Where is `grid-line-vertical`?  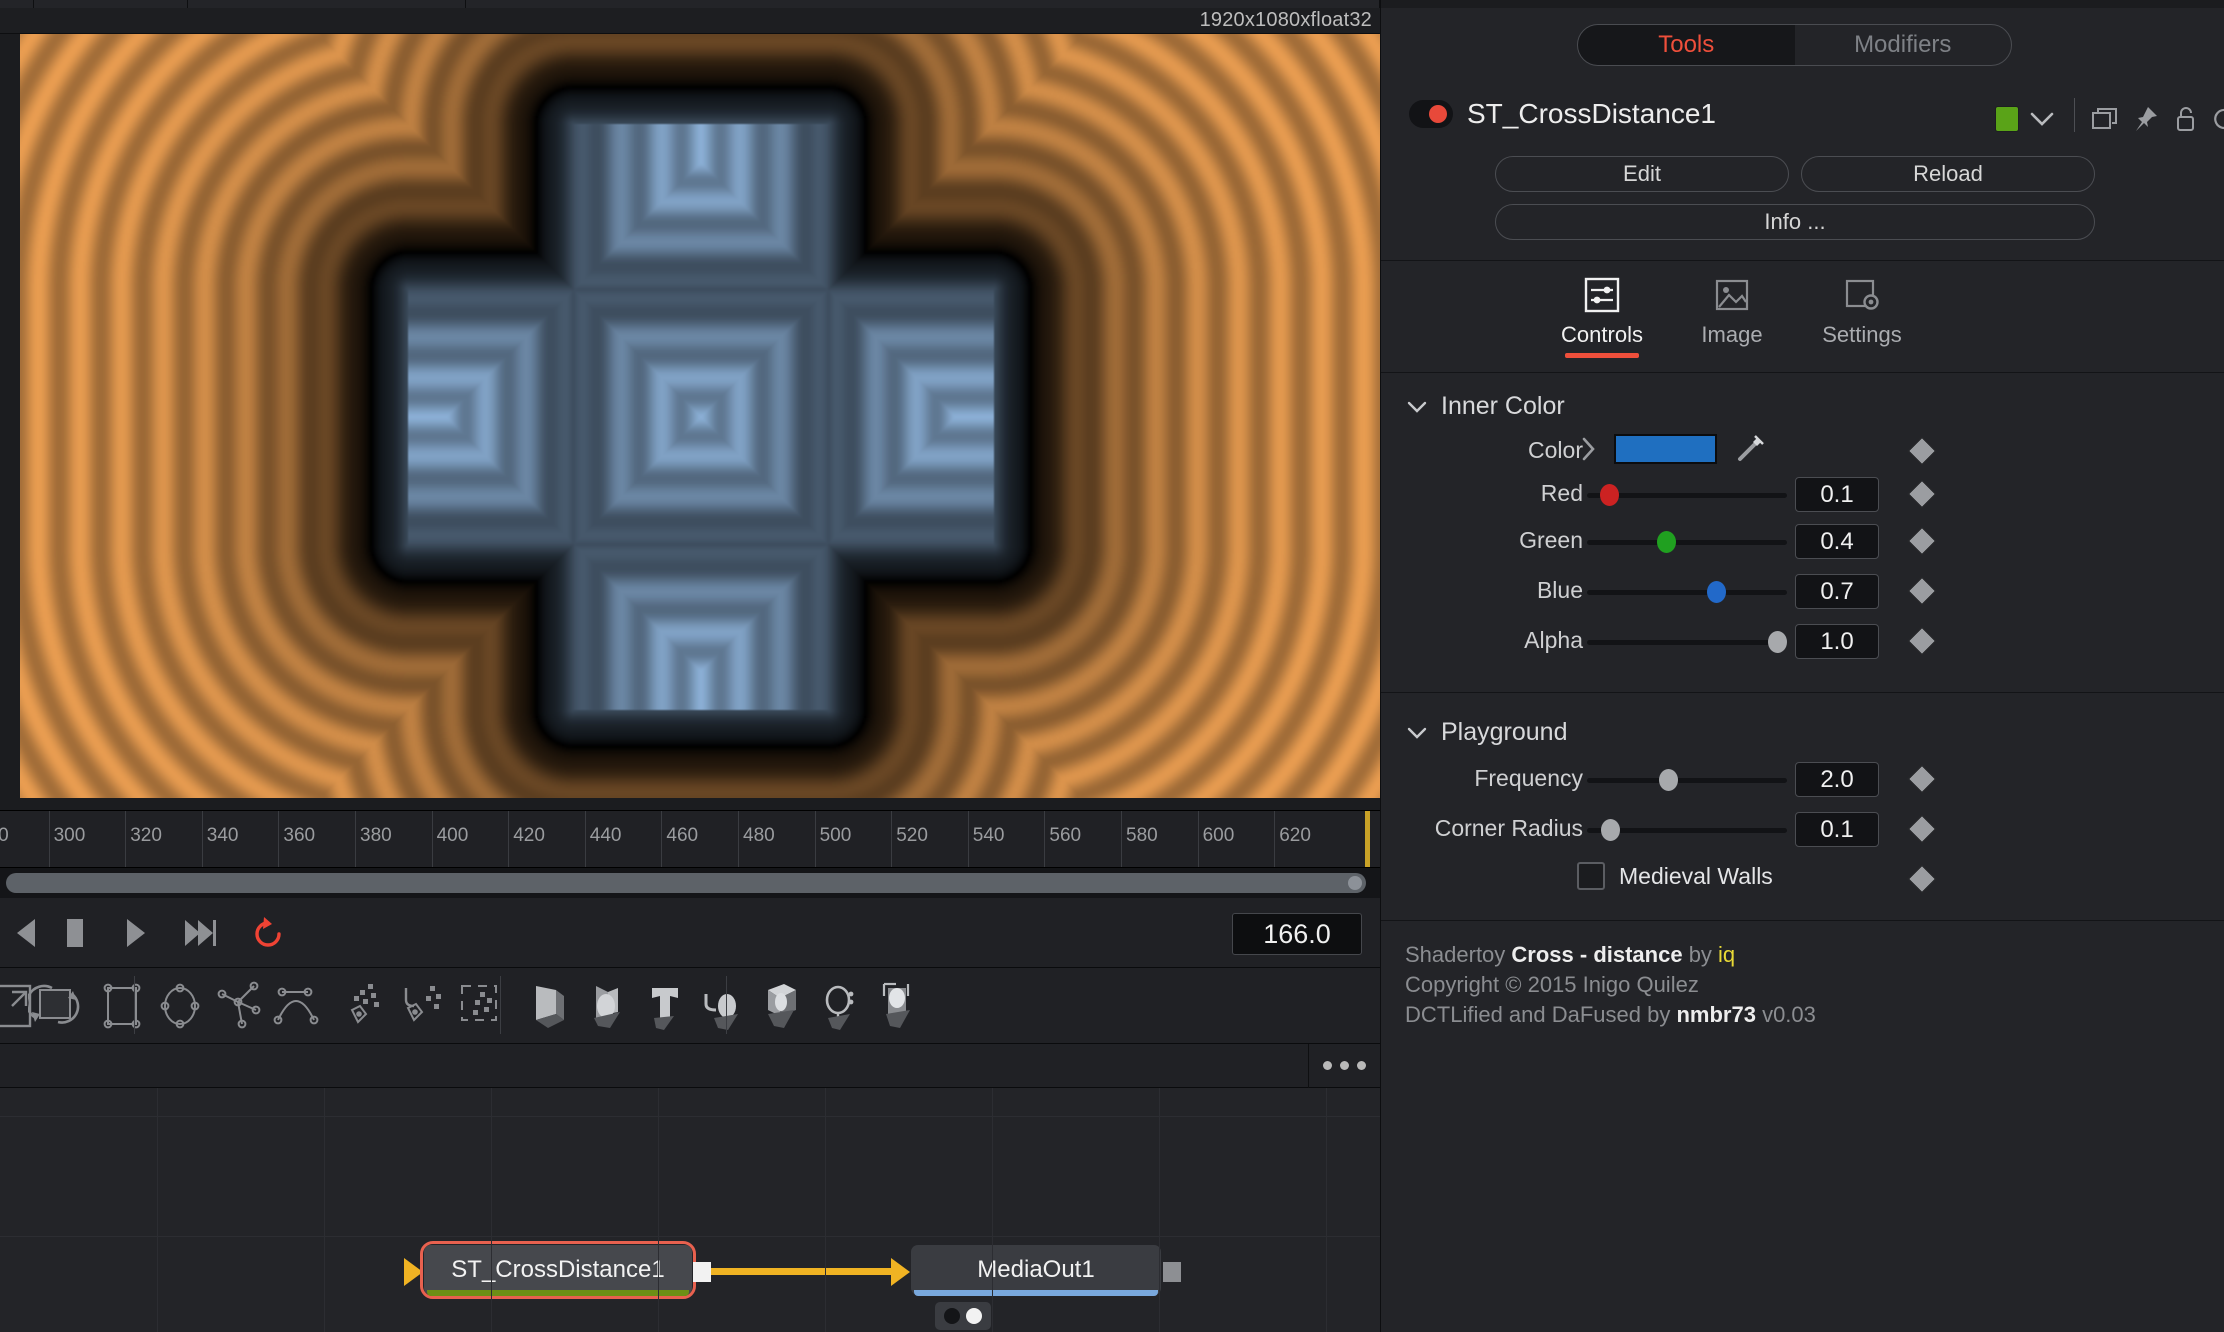 grid-line-vertical is located at coordinates (825, 1210).